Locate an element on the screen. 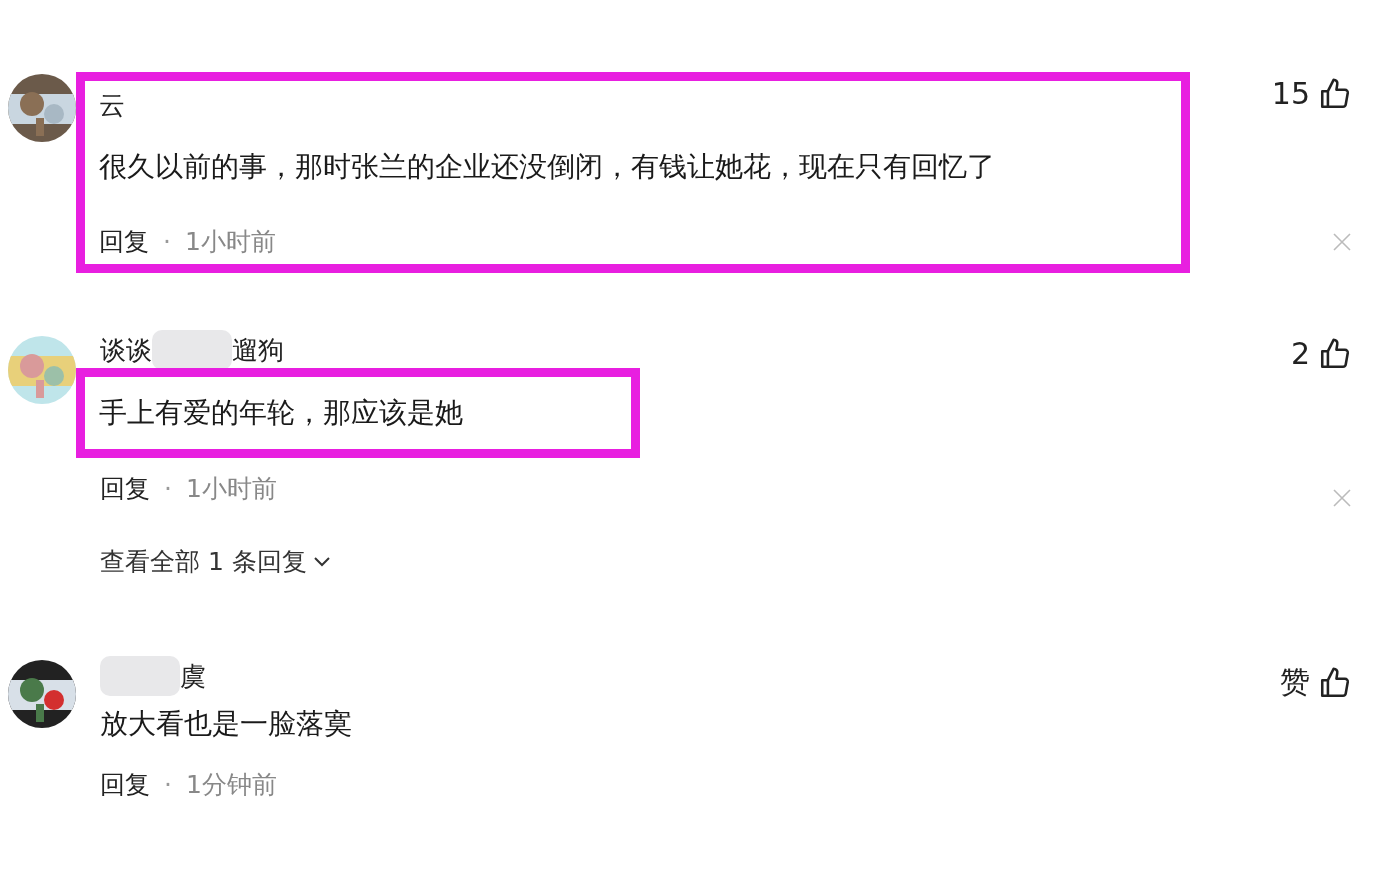  like-button: 15 is located at coordinates (1311, 93).